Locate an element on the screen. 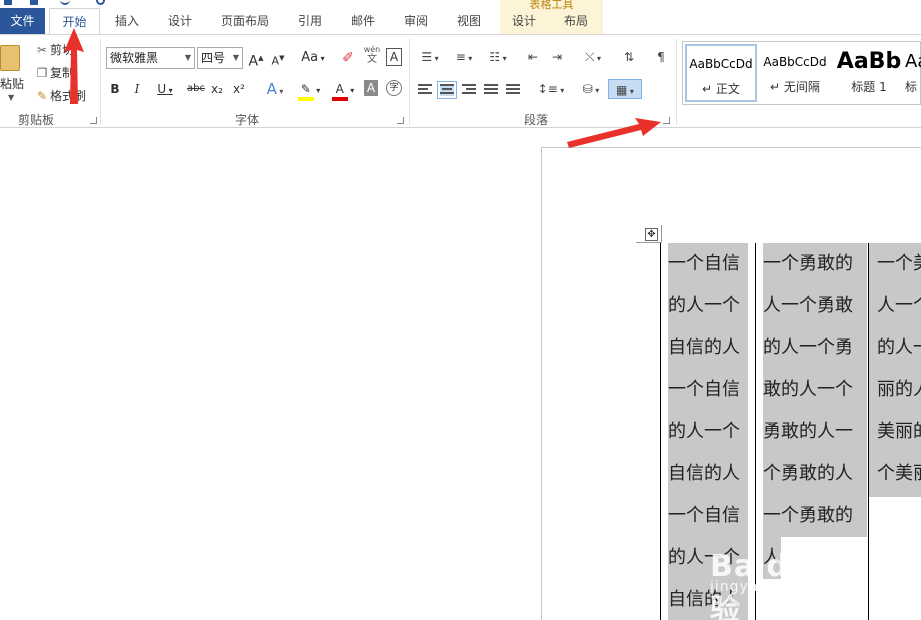  table-move-handle-icon: ✥ is located at coordinates (651, 234).